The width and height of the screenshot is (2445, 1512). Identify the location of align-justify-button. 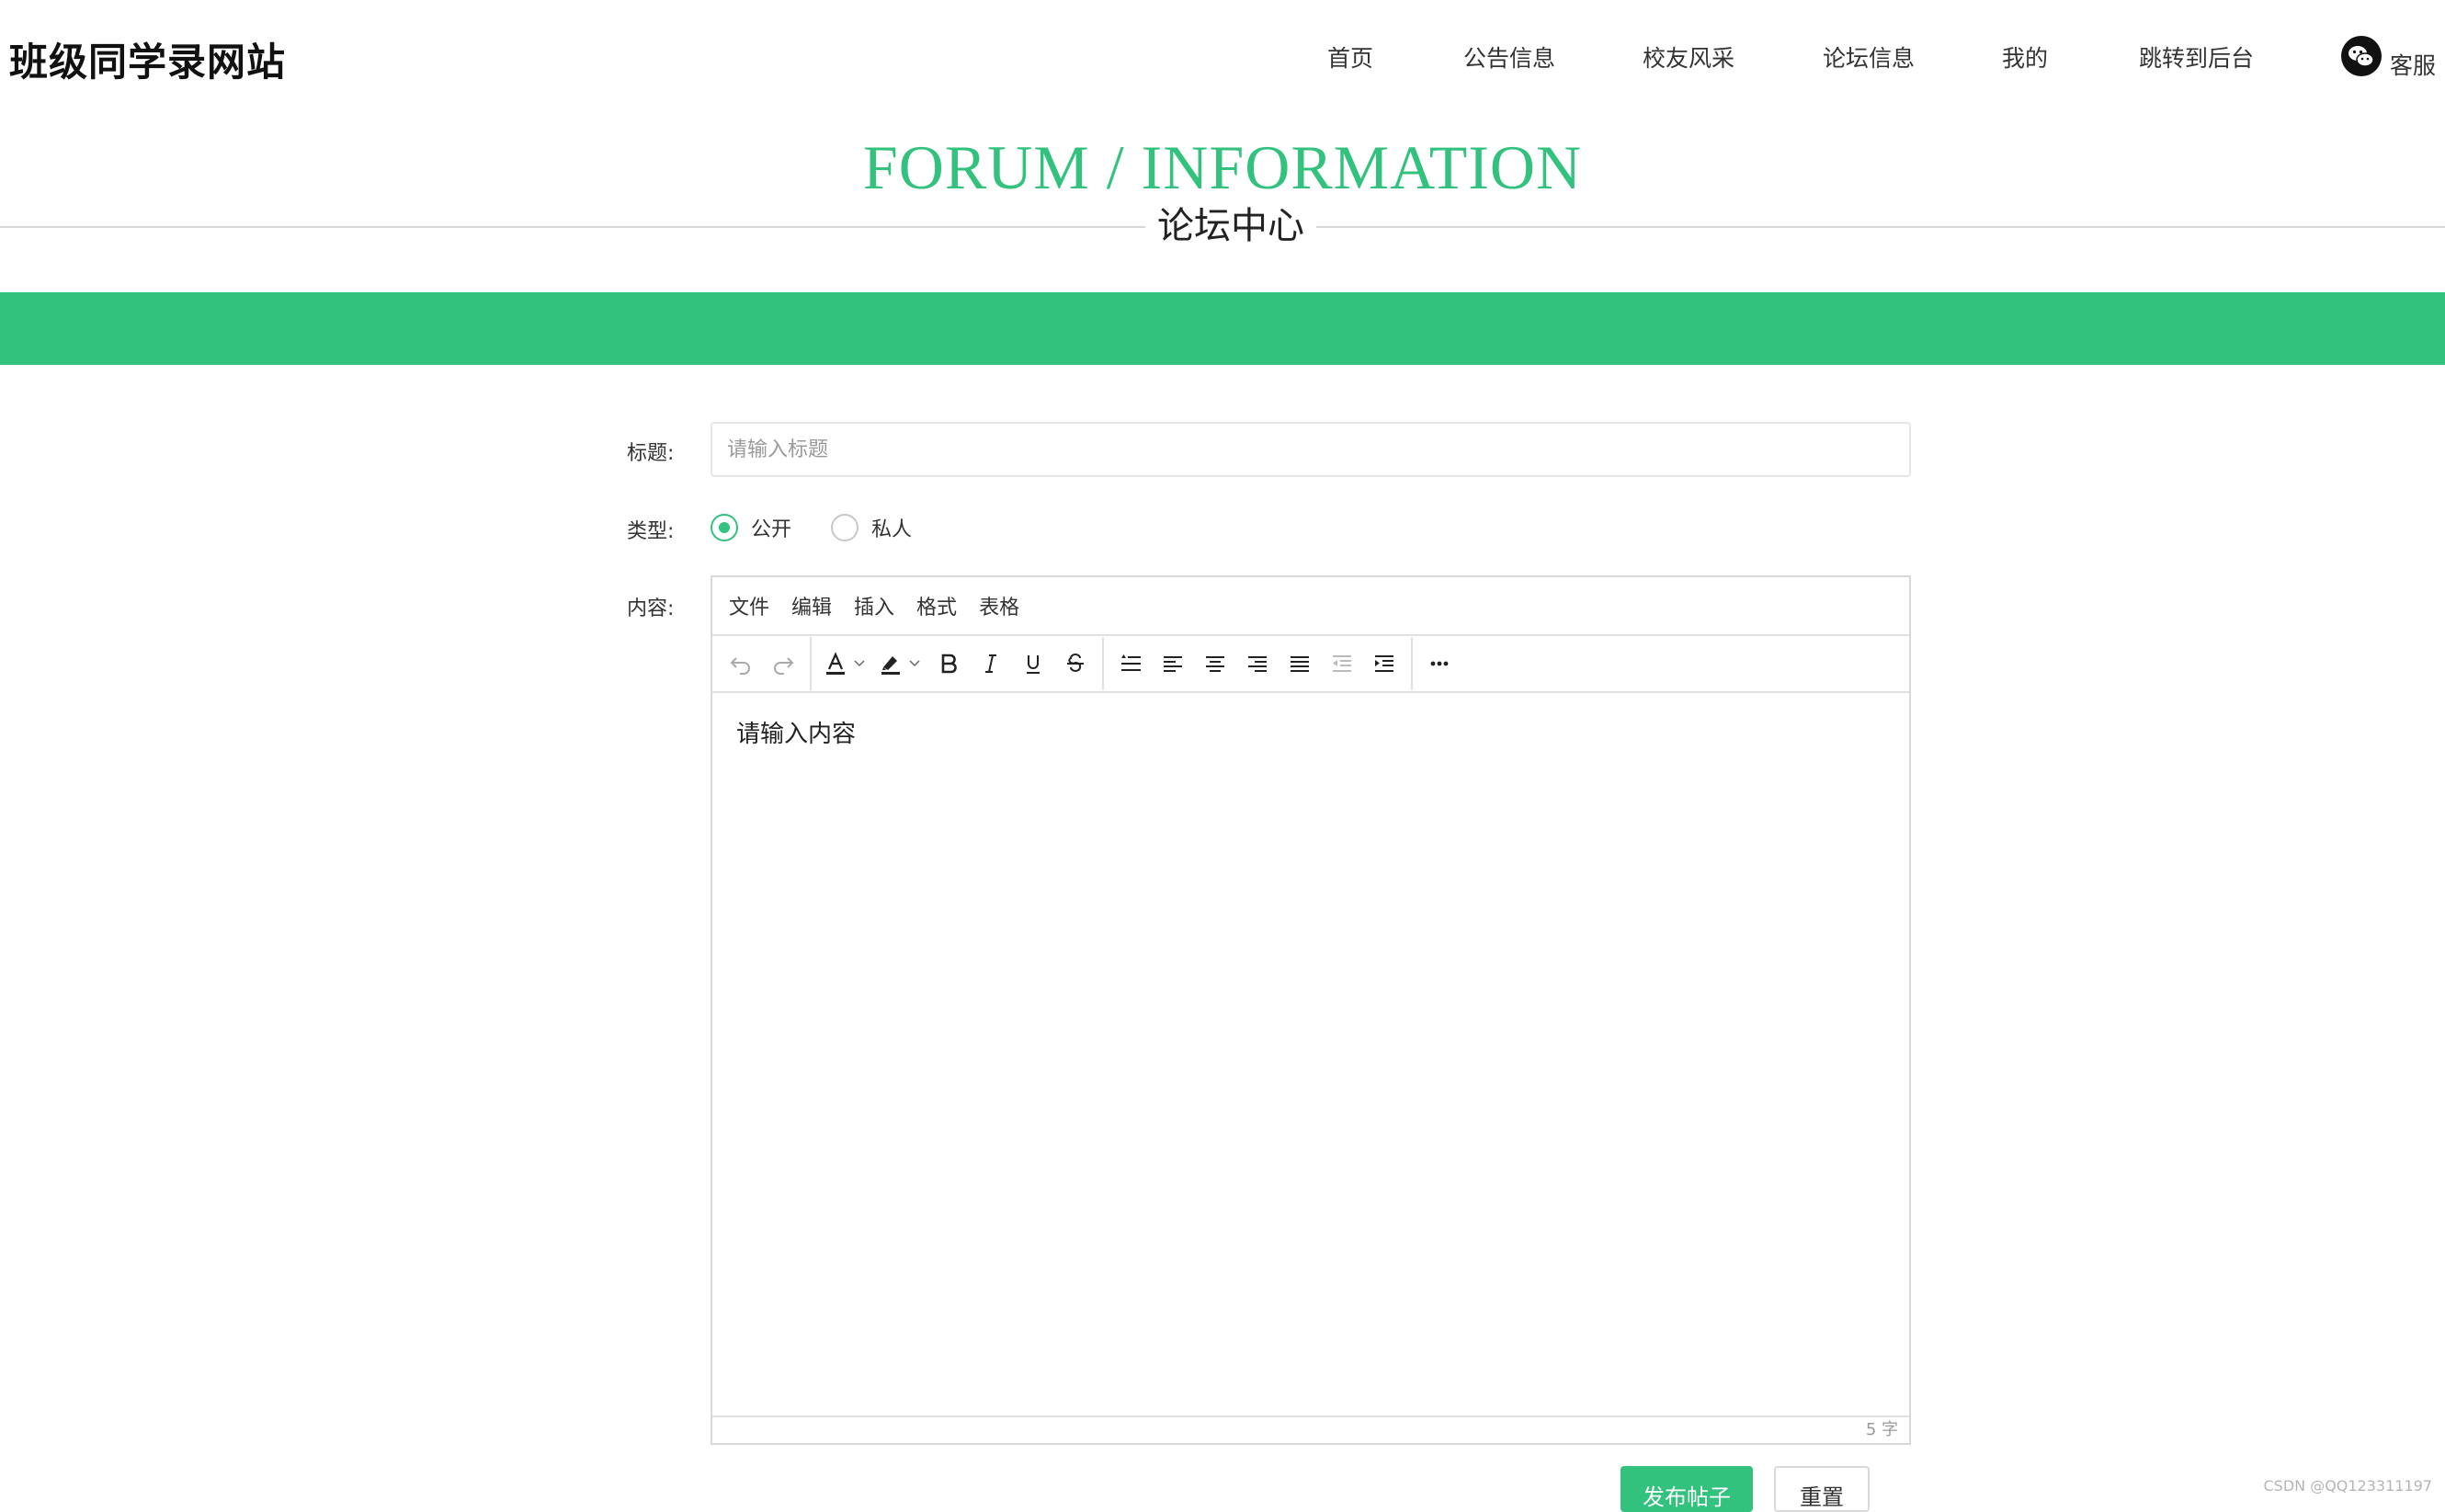
(1300, 663).